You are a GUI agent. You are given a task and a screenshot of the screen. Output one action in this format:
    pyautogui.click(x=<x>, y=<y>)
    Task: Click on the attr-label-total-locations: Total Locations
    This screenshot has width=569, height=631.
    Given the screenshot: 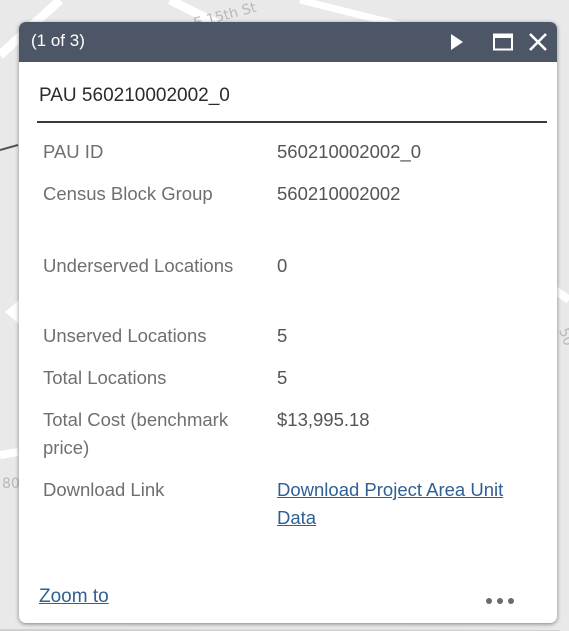 What is the action you would take?
    pyautogui.click(x=105, y=377)
    